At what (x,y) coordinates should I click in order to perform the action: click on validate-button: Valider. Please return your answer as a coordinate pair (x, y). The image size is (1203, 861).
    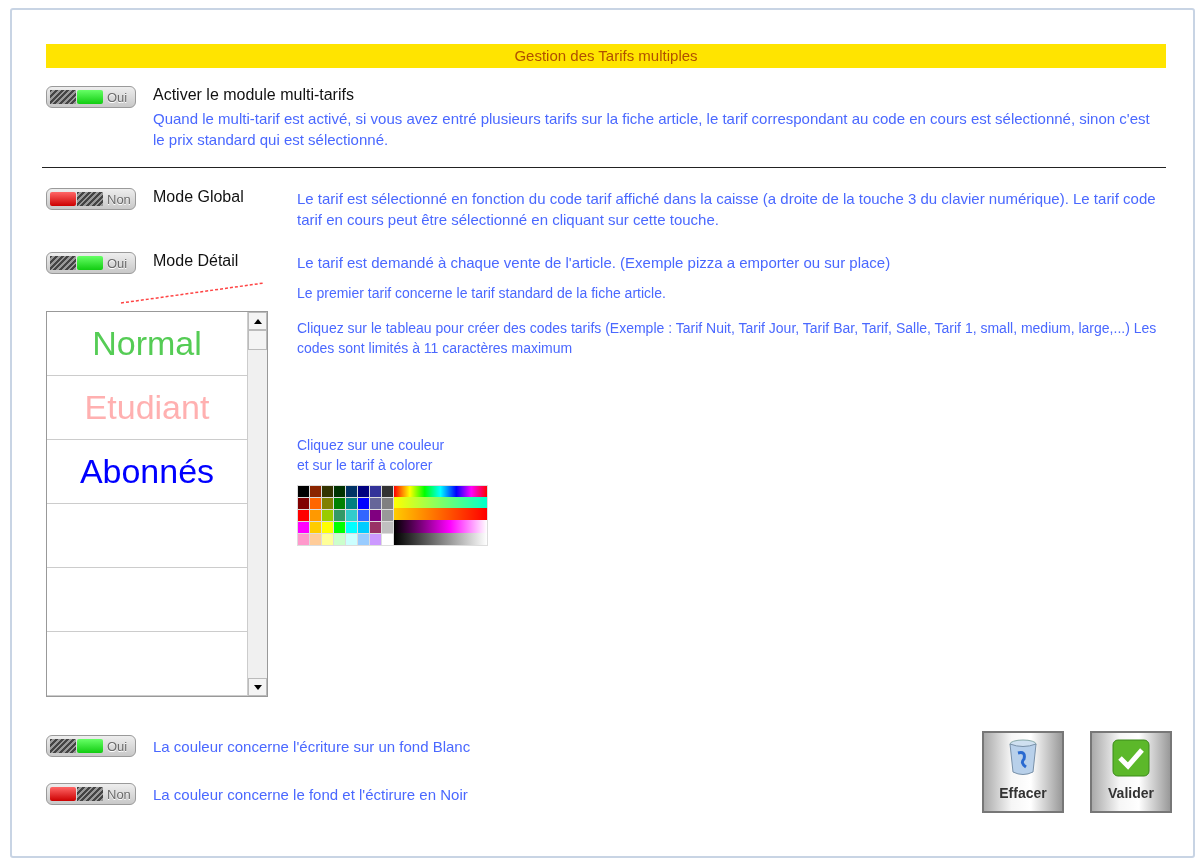
    Looking at the image, I should click on (1131, 772).